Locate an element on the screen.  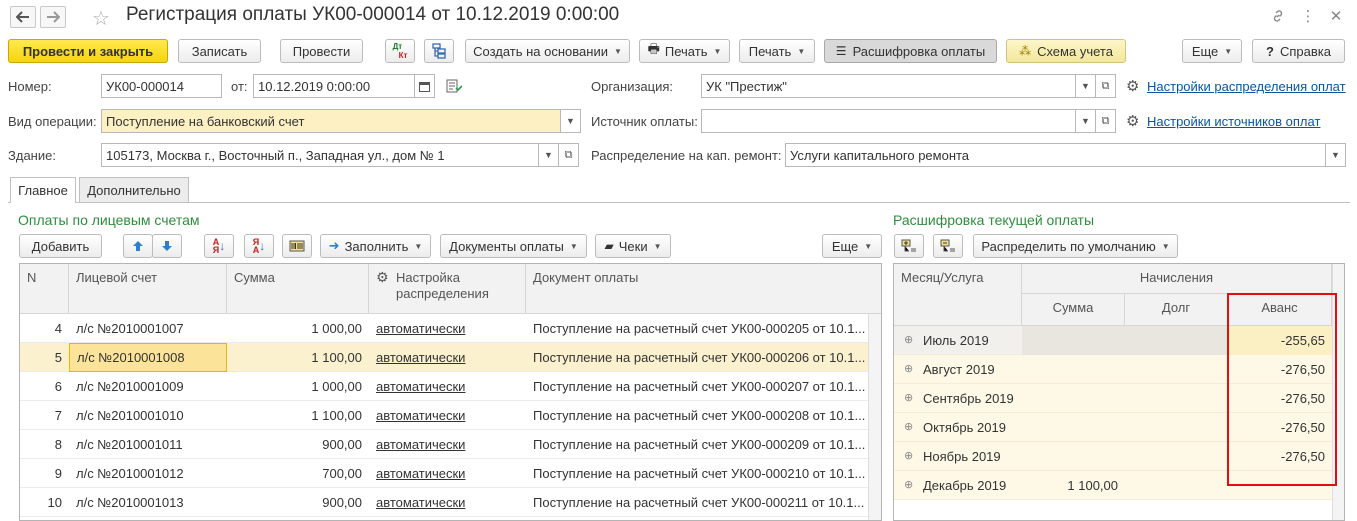
building-dropdown: ▼ is located at coordinates (548, 155).